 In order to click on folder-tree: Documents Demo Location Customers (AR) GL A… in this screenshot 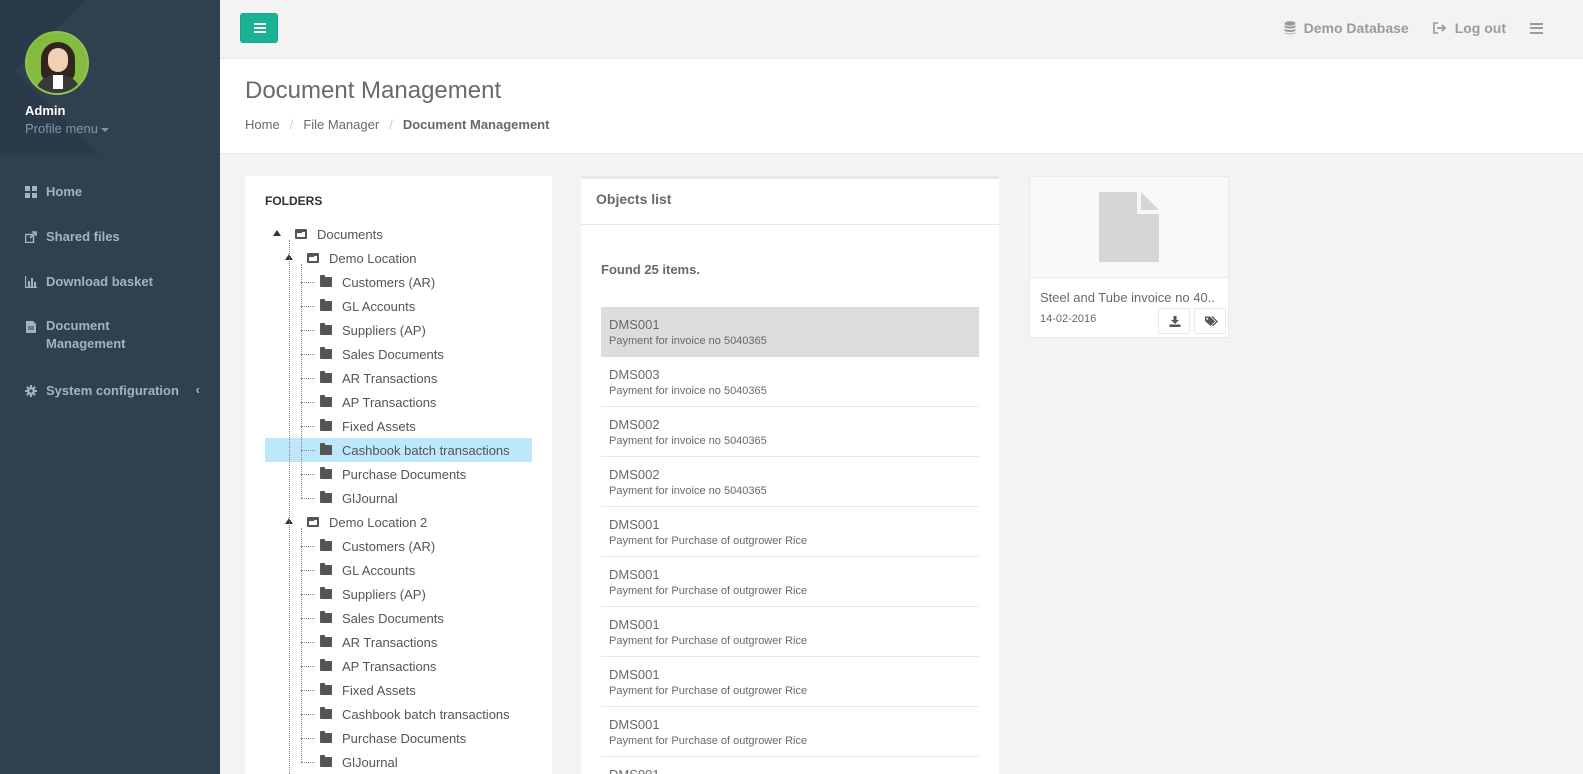, I will do `click(398, 498)`.